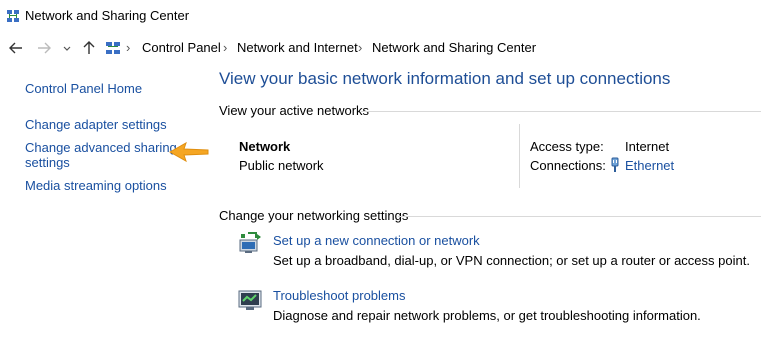 The image size is (761, 350). What do you see at coordinates (314, 215) in the screenshot?
I see `change-settings-label: Change your networking settings` at bounding box center [314, 215].